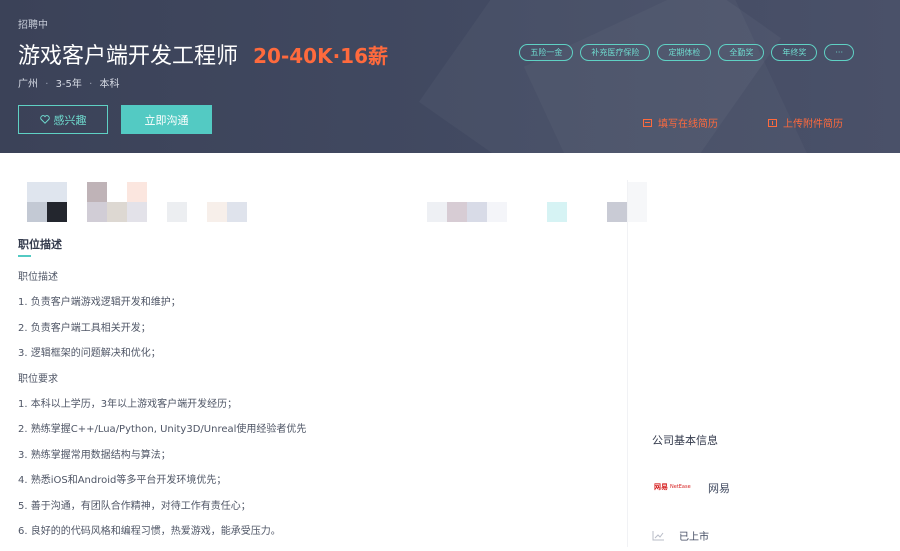 This screenshot has width=900, height=551. What do you see at coordinates (128, 404) in the screenshot?
I see `description-line: 1. 本科以上学历，3年以上游戏客户端开发经历；` at bounding box center [128, 404].